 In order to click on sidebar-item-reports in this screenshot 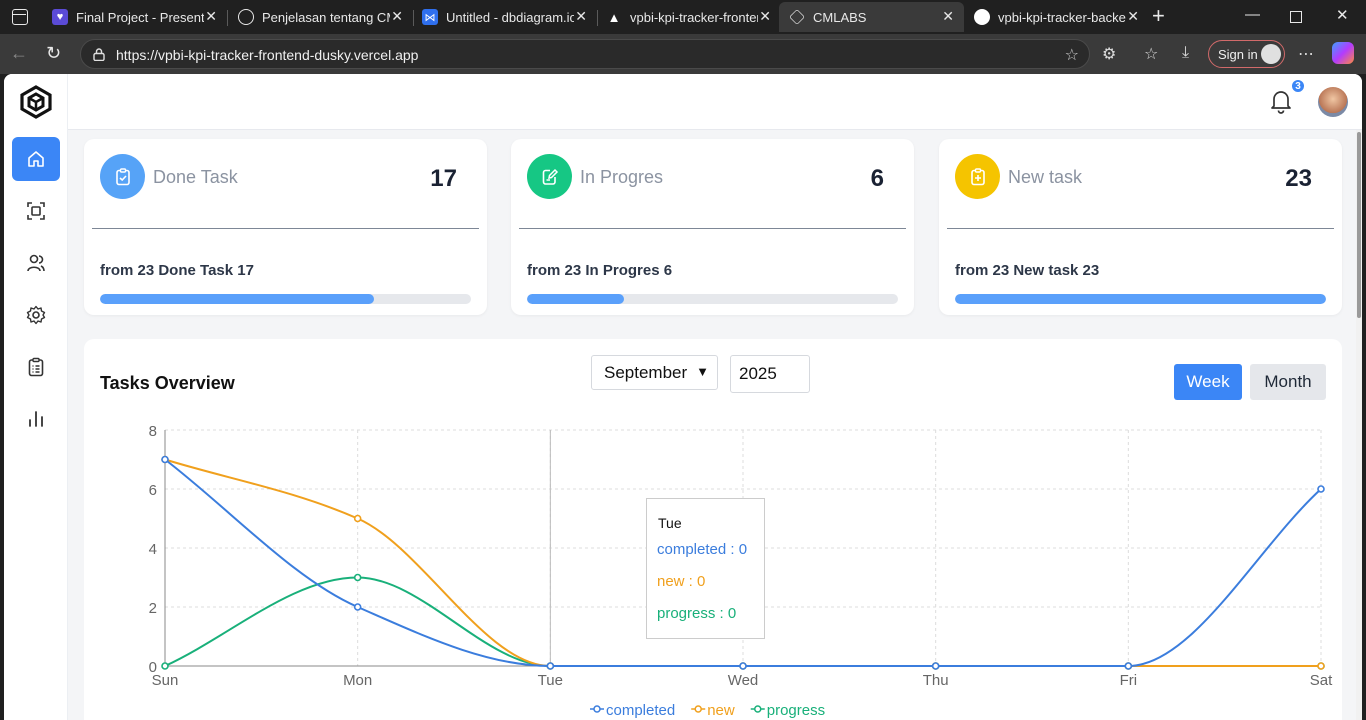, I will do `click(36, 419)`.